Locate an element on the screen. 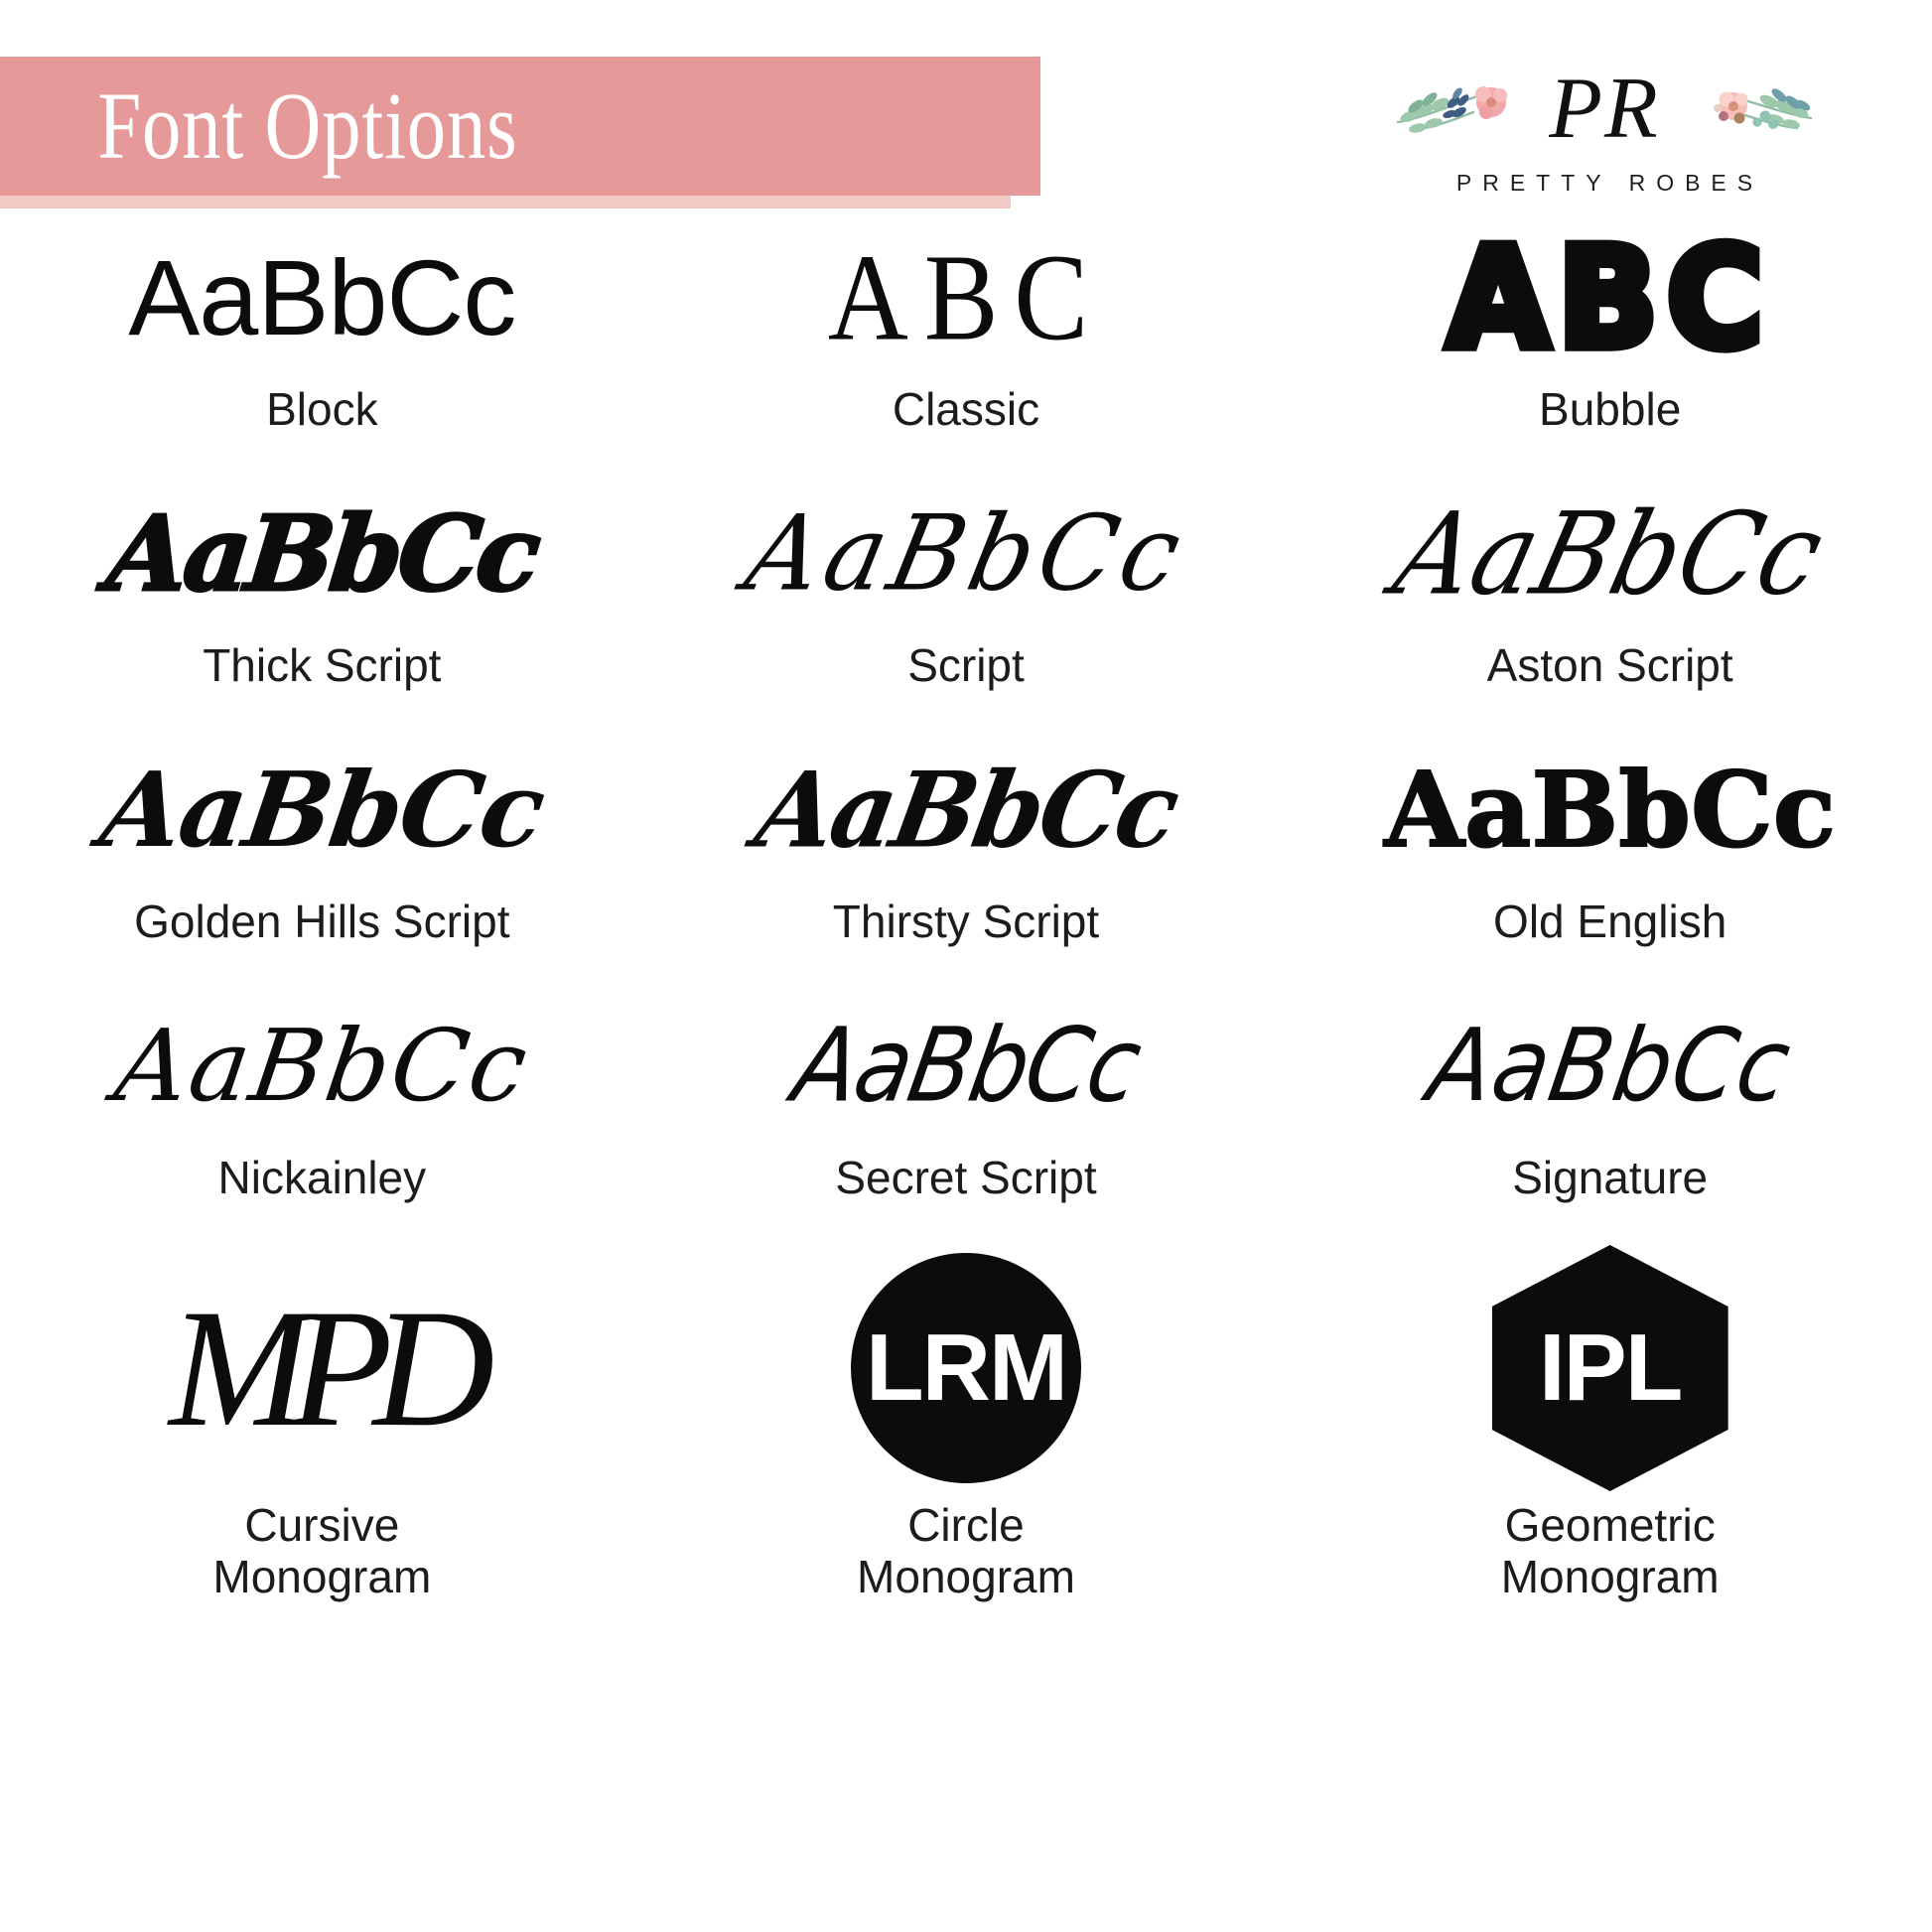 The image size is (1932, 1932). monogram-sample-wrap: LRM is located at coordinates (967, 1368).